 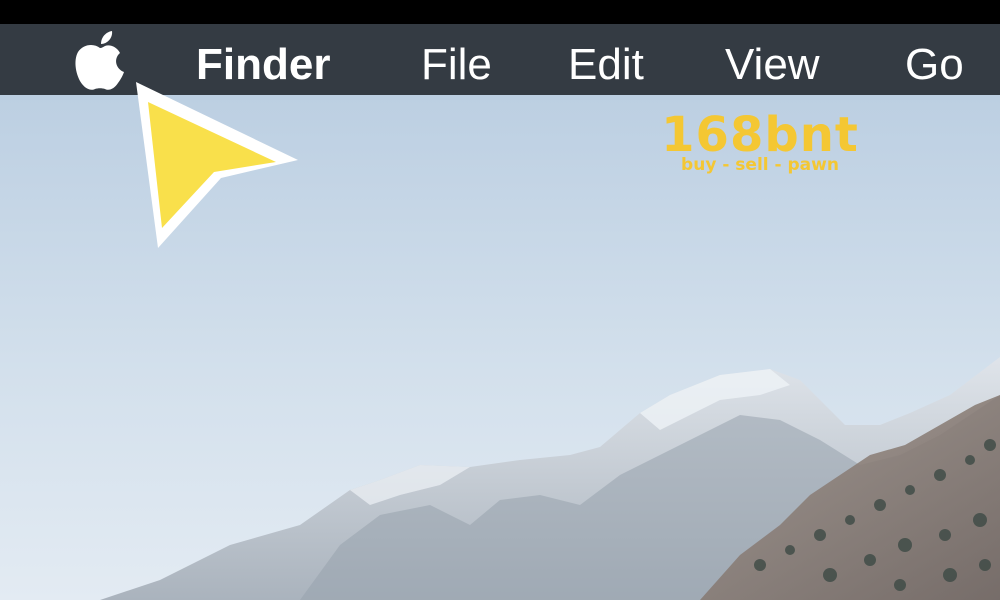 I want to click on watermark-logo: 168bnt buy - sell - pawn, so click(x=760, y=141).